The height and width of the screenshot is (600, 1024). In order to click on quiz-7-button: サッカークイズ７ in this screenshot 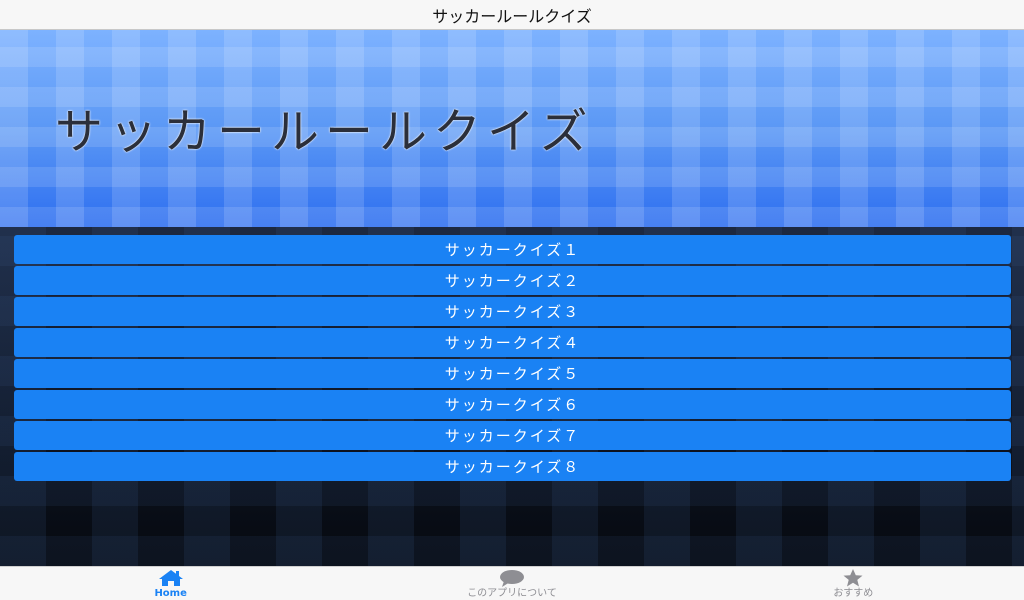, I will do `click(512, 435)`.